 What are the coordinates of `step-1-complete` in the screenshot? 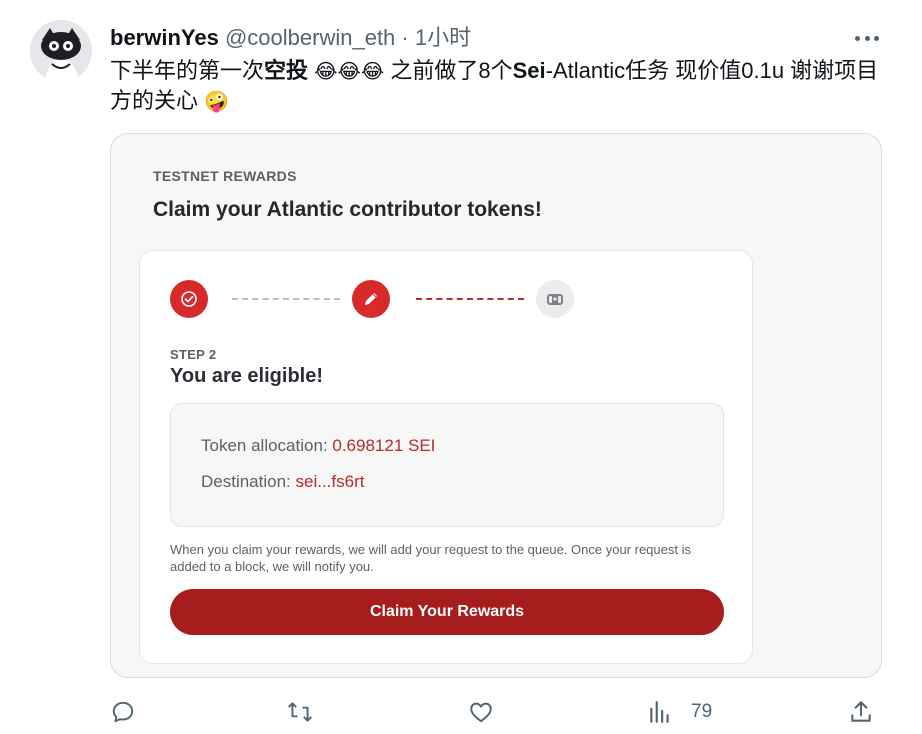 It's located at (189, 299).